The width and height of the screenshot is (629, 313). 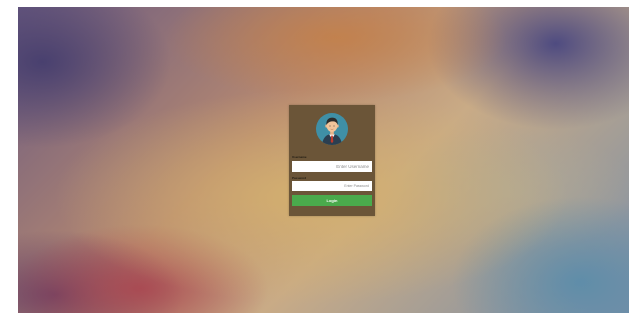 I want to click on username-input, so click(x=332, y=166).